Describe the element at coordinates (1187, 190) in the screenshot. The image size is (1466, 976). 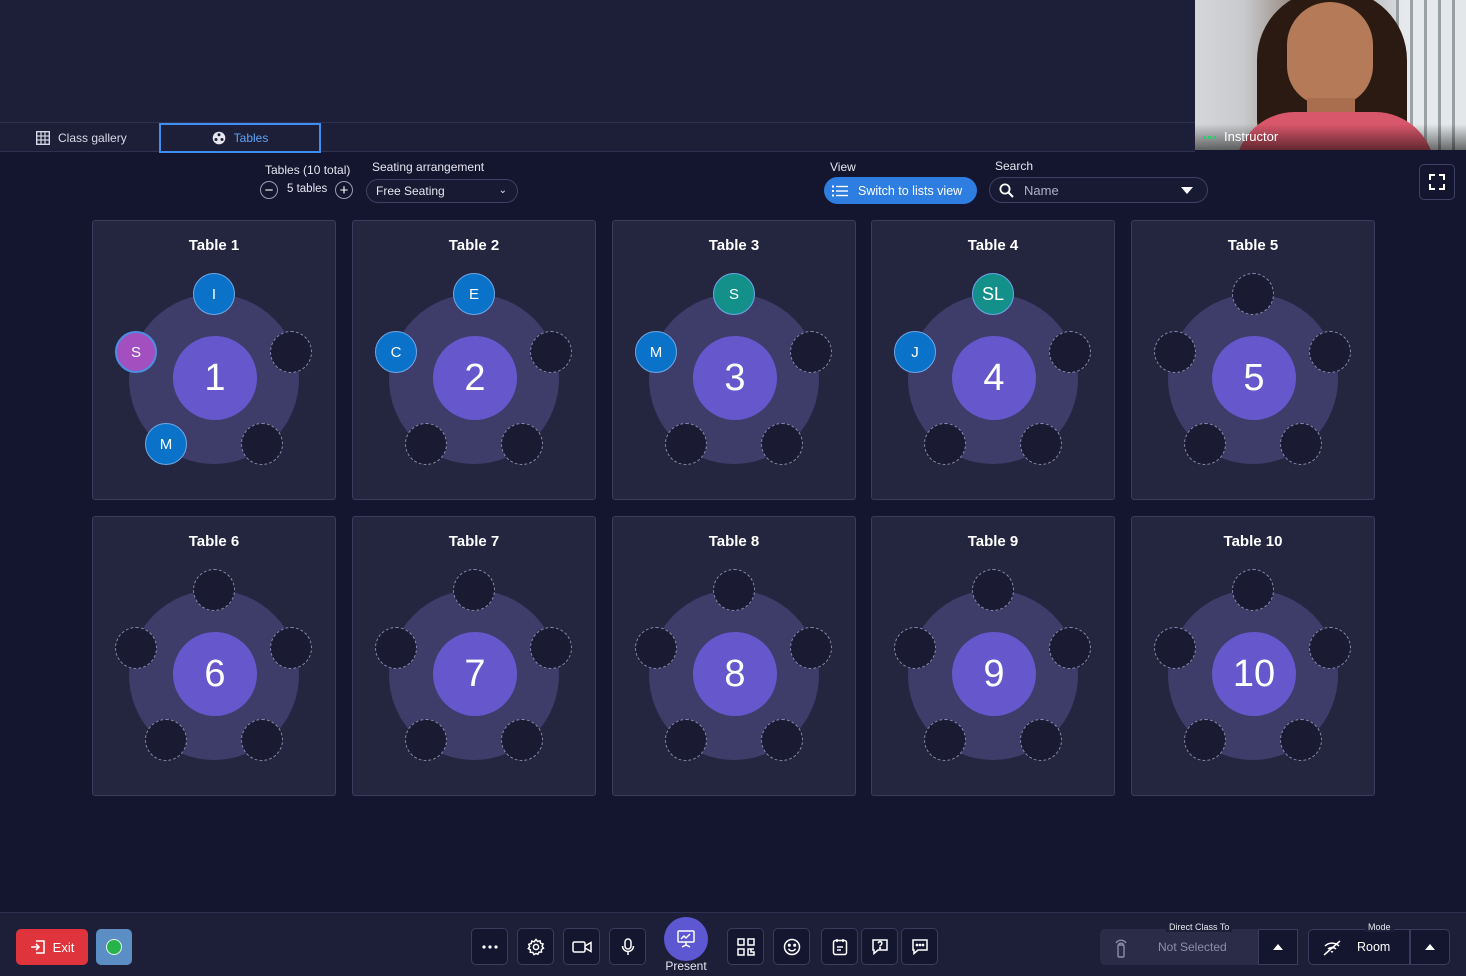
I see `caret-down-icon` at that location.